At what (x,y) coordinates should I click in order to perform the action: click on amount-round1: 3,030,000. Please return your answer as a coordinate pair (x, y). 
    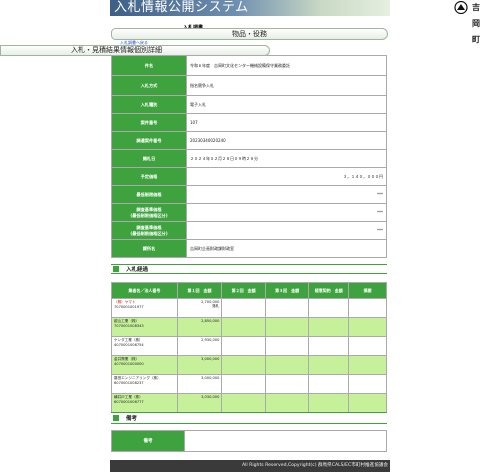
    Looking at the image, I should click on (199, 403).